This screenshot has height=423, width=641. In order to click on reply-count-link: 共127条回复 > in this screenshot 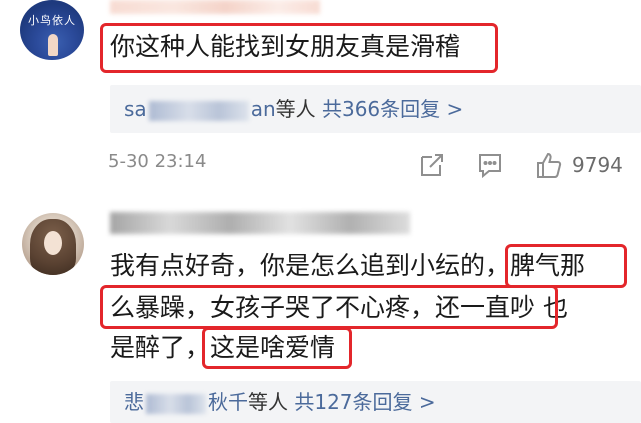, I will do `click(364, 402)`.